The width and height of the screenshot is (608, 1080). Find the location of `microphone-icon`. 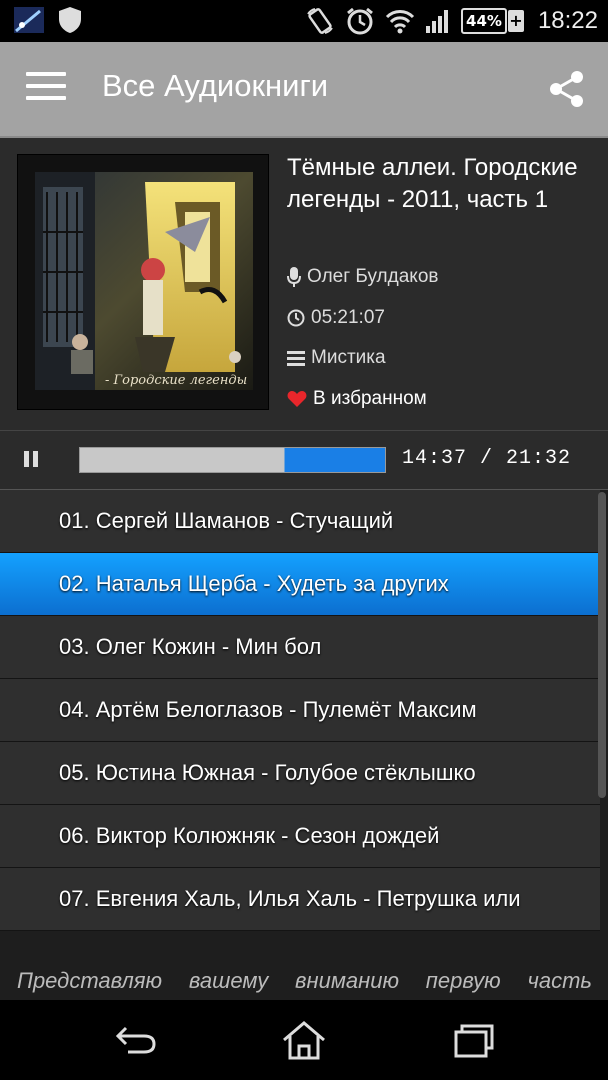

microphone-icon is located at coordinates (294, 277).